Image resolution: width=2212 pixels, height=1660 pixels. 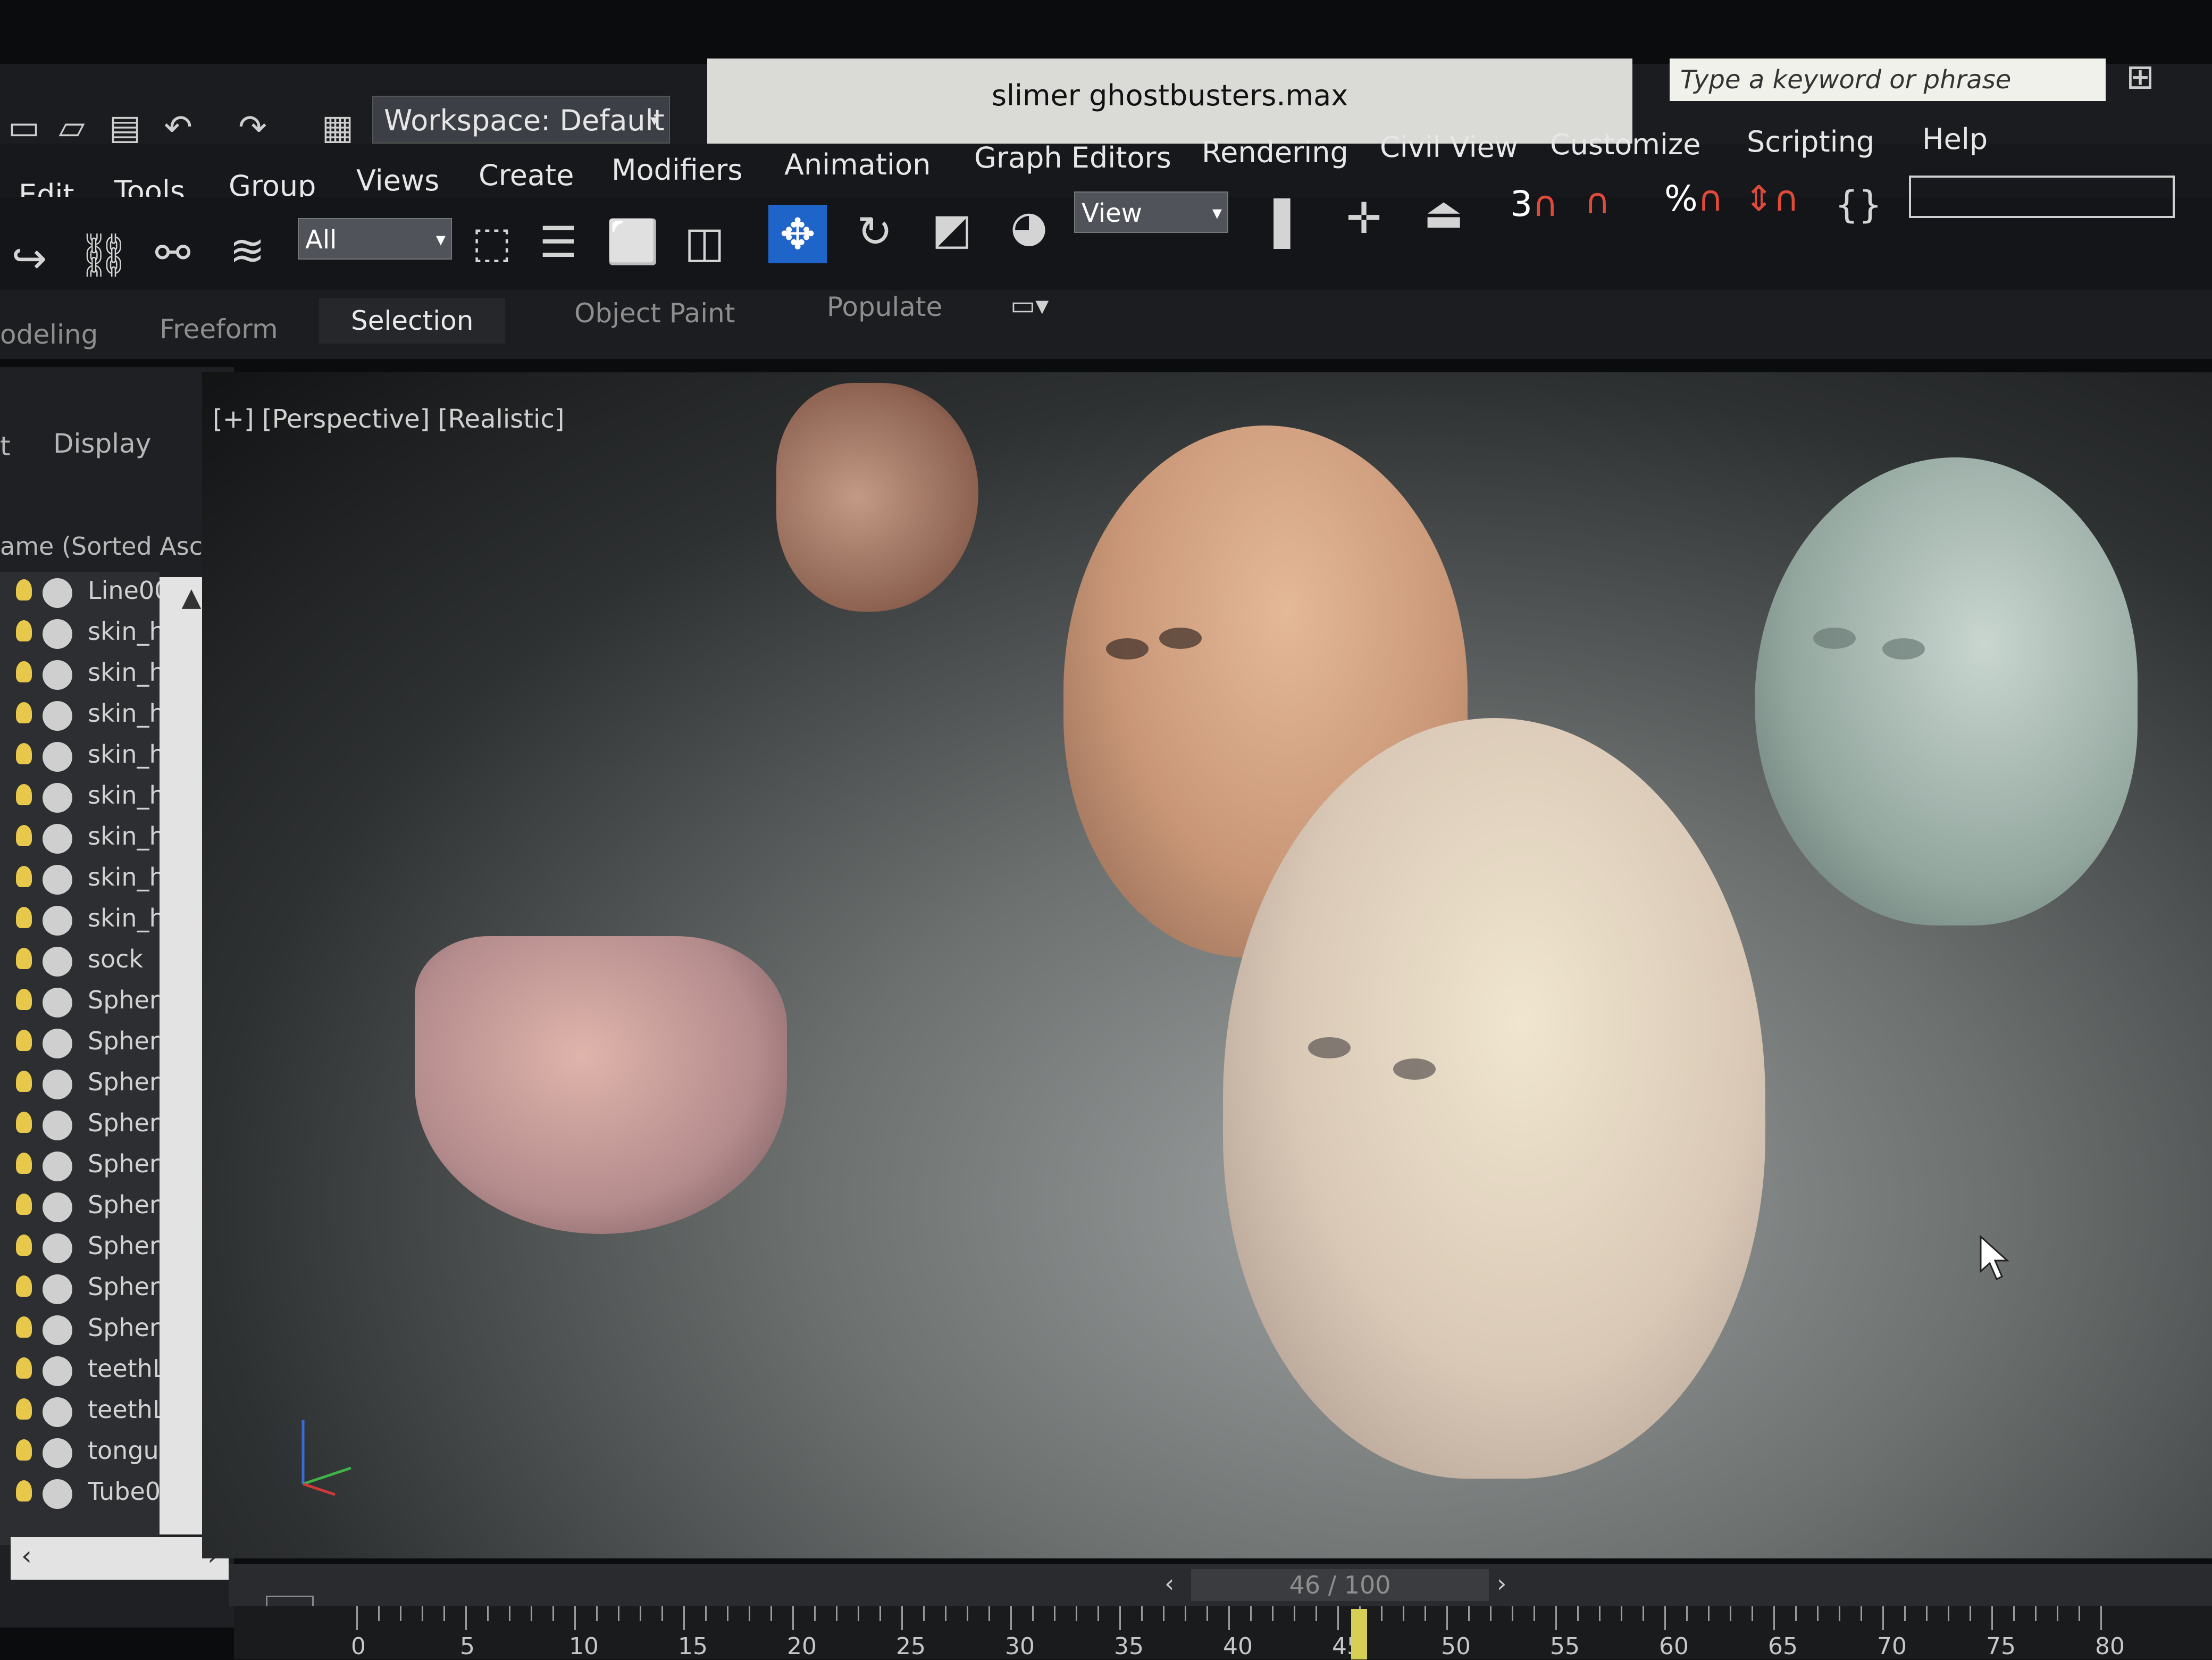 I want to click on spinner-snap-icon: ⇕∩, so click(x=1771, y=198).